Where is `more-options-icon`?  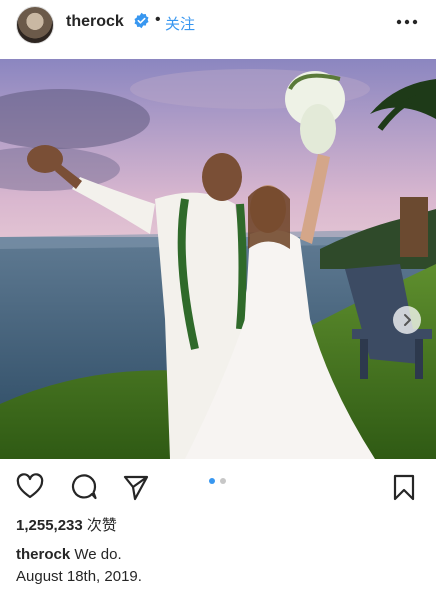
more-options-icon is located at coordinates (407, 22).